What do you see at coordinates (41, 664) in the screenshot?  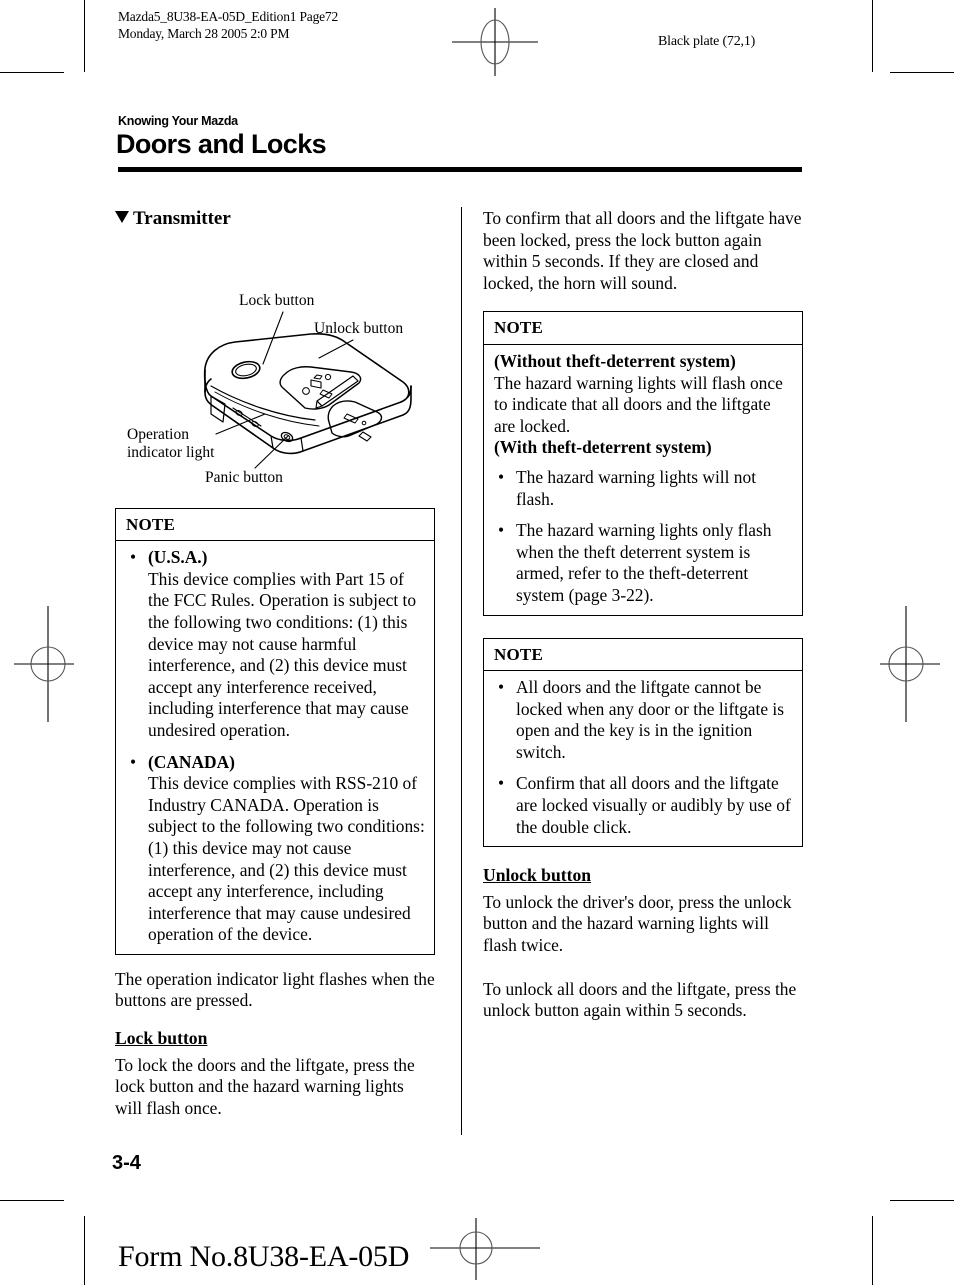 I see `registration-mark-left` at bounding box center [41, 664].